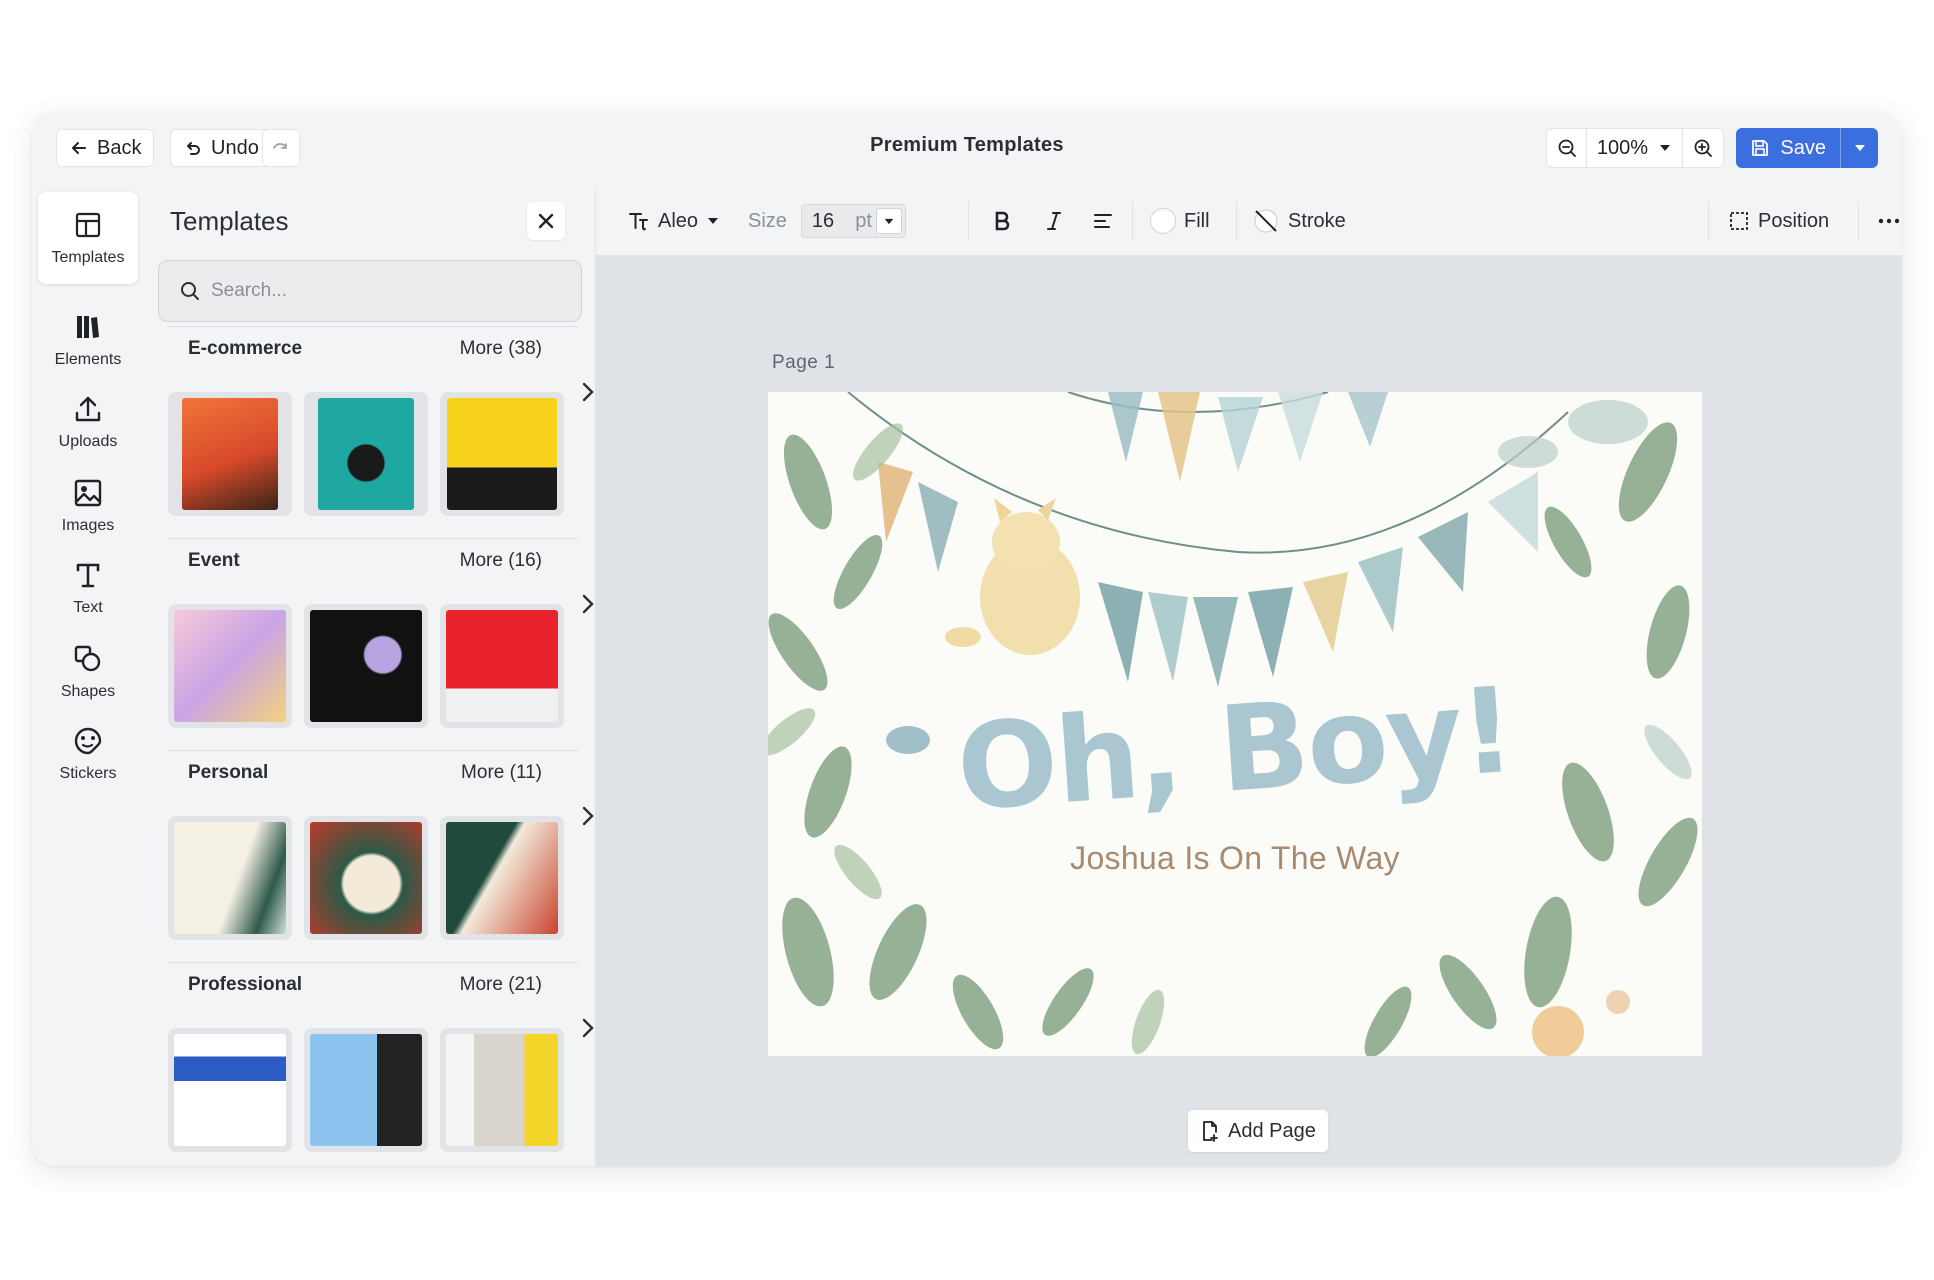 This screenshot has height=1280, width=1934. Describe the element at coordinates (88, 225) in the screenshot. I see `layout-icon` at that location.